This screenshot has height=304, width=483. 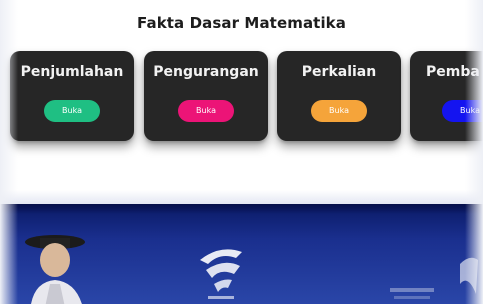 What do you see at coordinates (221, 274) in the screenshot?
I see `university-logo-icon` at bounding box center [221, 274].